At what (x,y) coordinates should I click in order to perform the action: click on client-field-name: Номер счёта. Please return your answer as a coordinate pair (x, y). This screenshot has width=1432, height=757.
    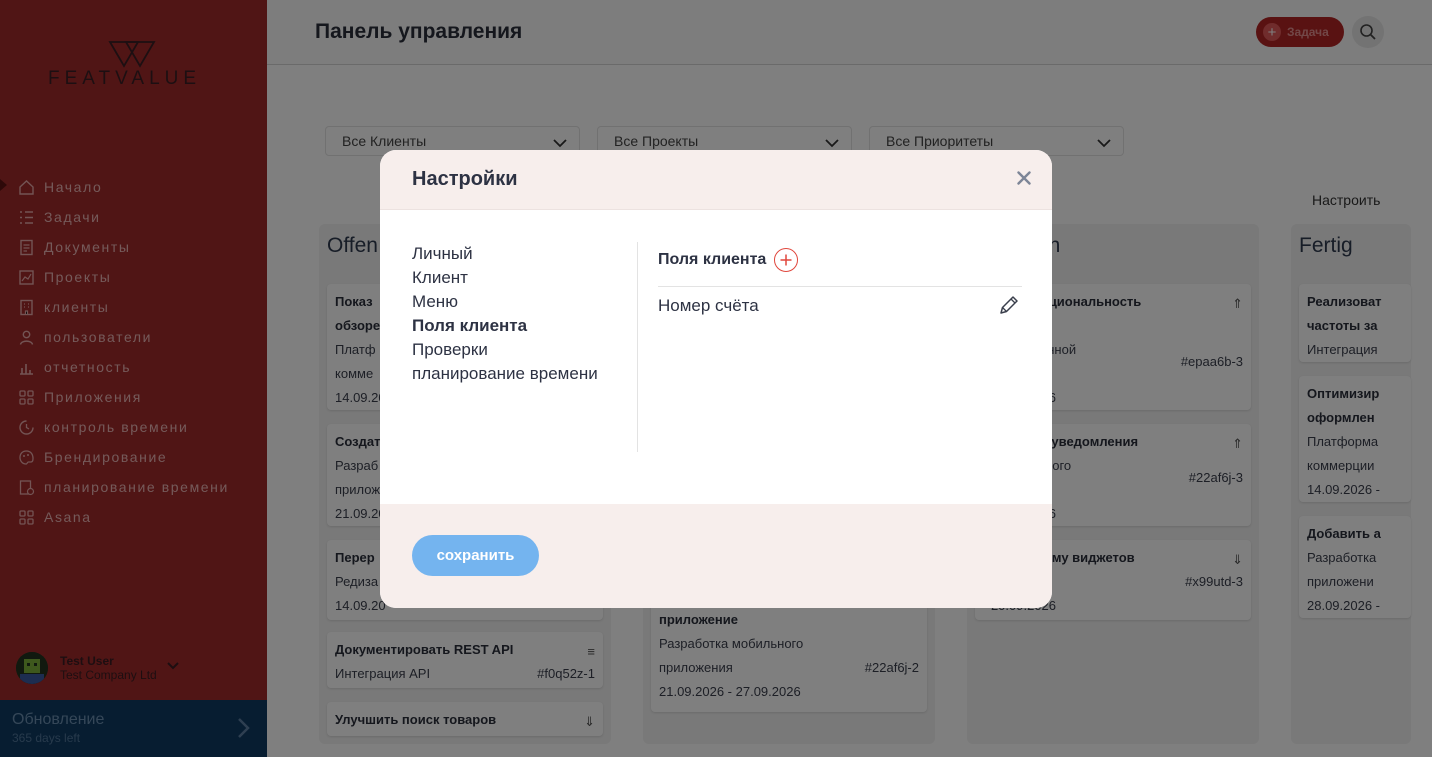
    Looking at the image, I should click on (708, 305).